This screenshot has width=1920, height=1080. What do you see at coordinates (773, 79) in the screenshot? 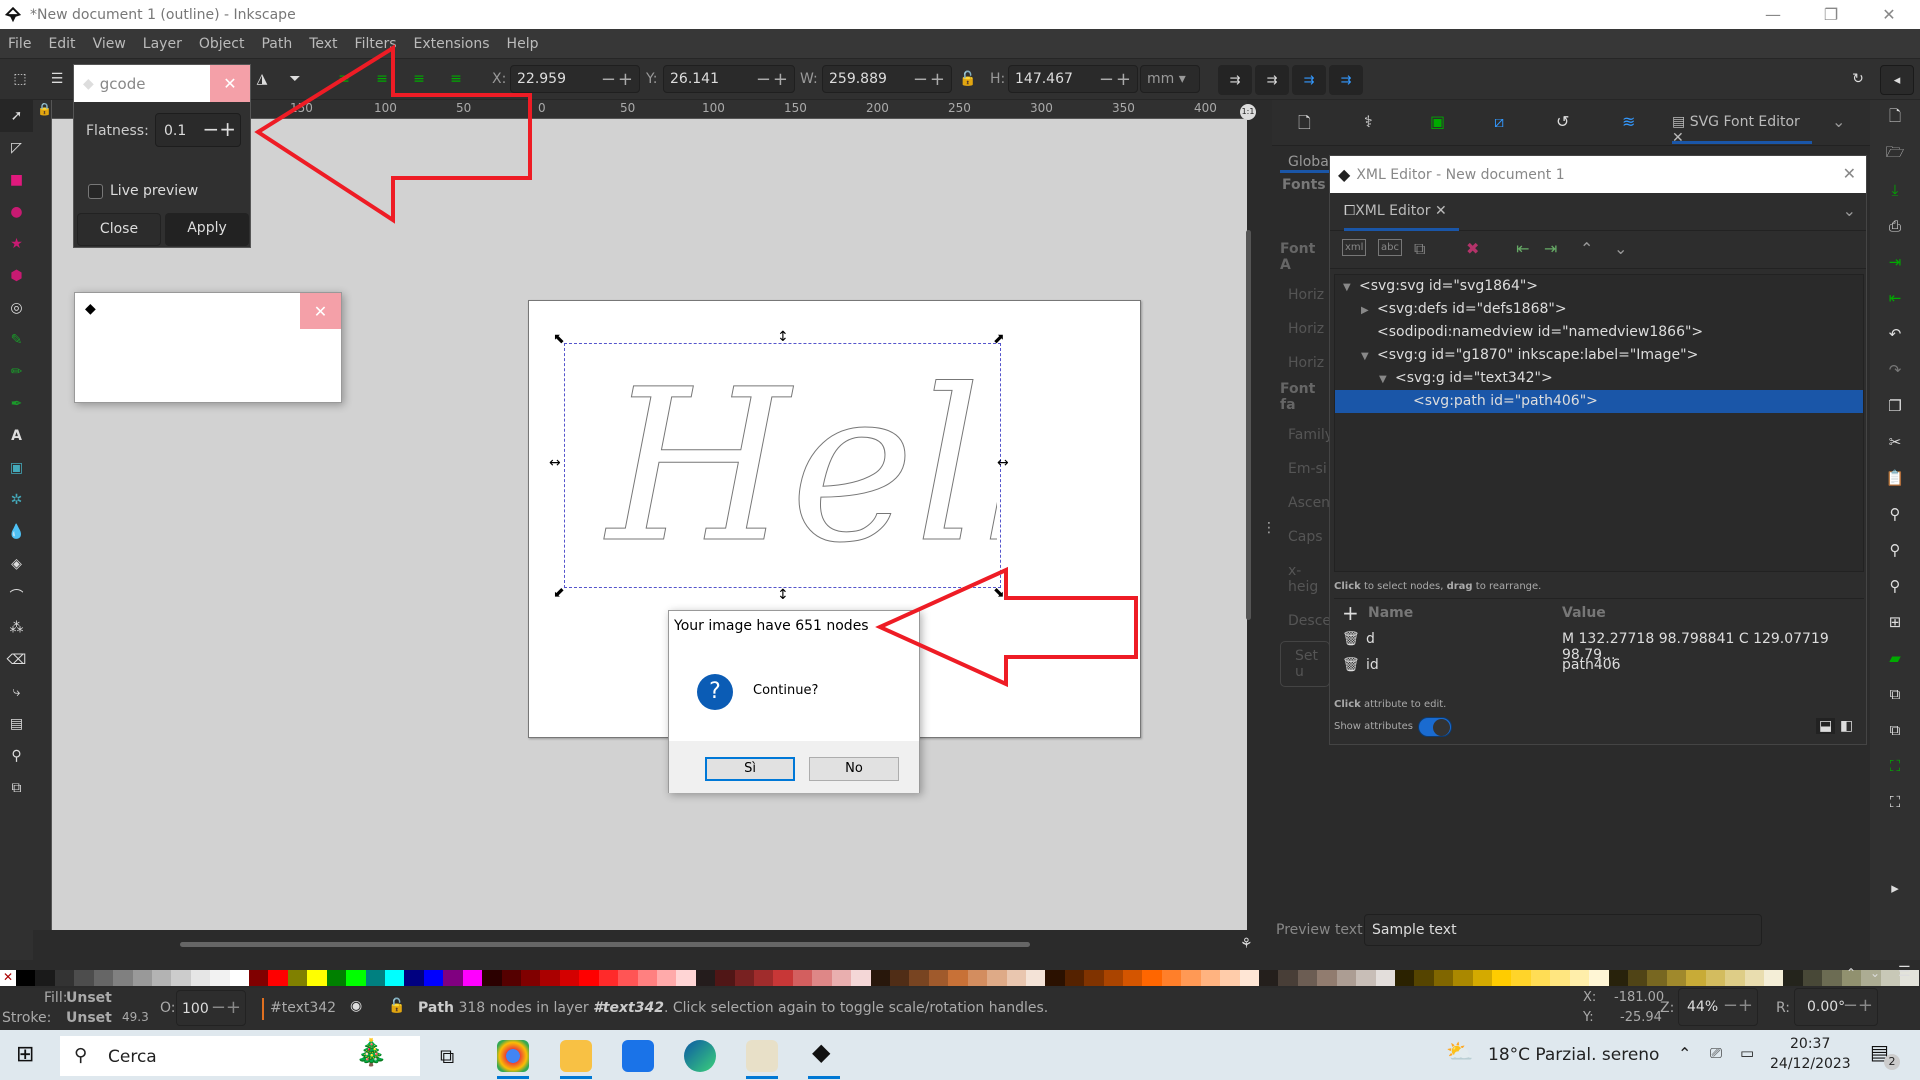
I see `y-stepper: −+` at bounding box center [773, 79].